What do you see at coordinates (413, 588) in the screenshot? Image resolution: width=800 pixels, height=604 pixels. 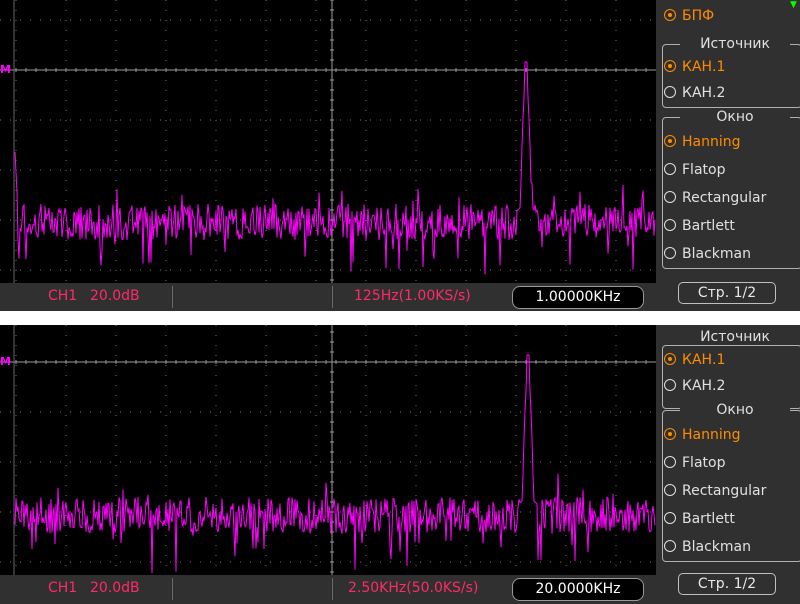 I see `span-label: 2.50KHz(50.0KS/s)` at bounding box center [413, 588].